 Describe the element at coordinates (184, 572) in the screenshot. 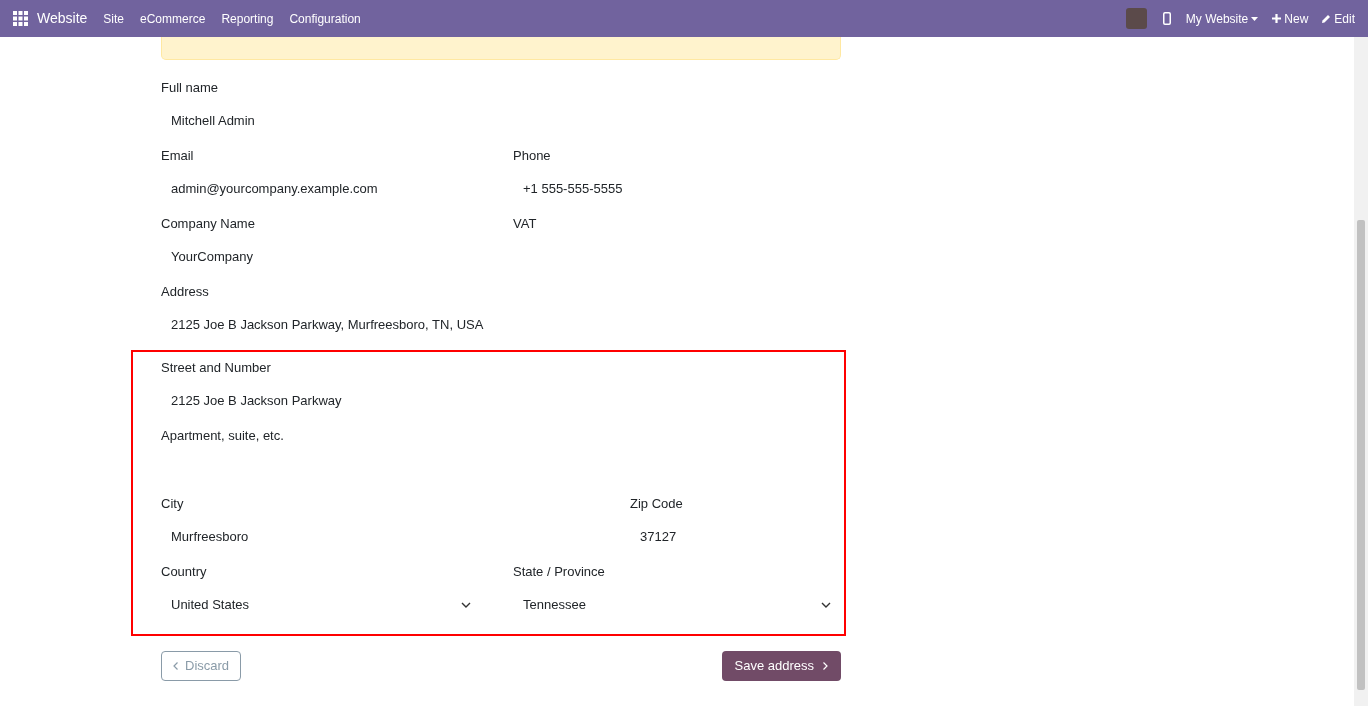

I see `field-label: Country` at that location.